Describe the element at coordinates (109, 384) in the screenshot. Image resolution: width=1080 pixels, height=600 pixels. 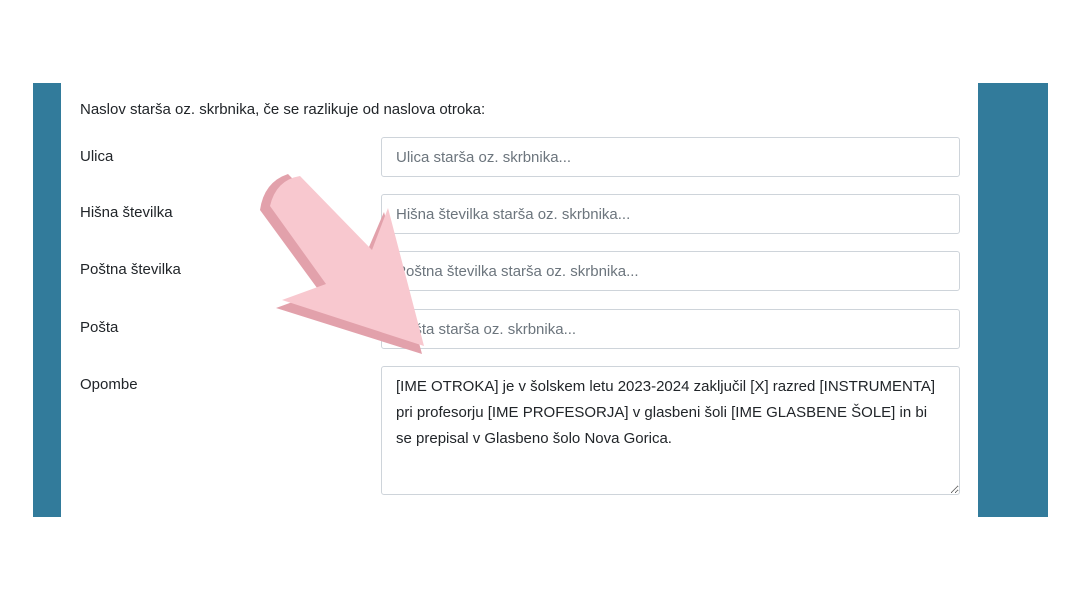
I see `notes-label: Opombe` at that location.